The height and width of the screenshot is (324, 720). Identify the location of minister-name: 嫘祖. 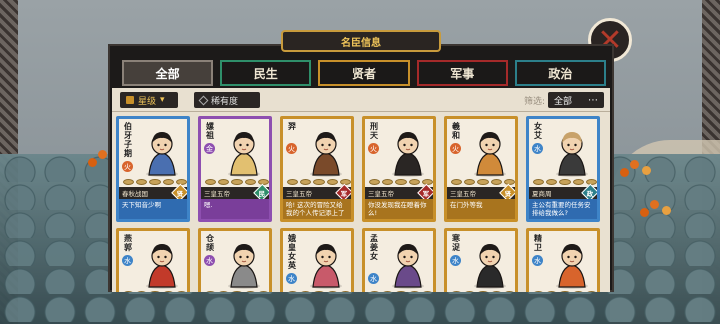
(210, 131).